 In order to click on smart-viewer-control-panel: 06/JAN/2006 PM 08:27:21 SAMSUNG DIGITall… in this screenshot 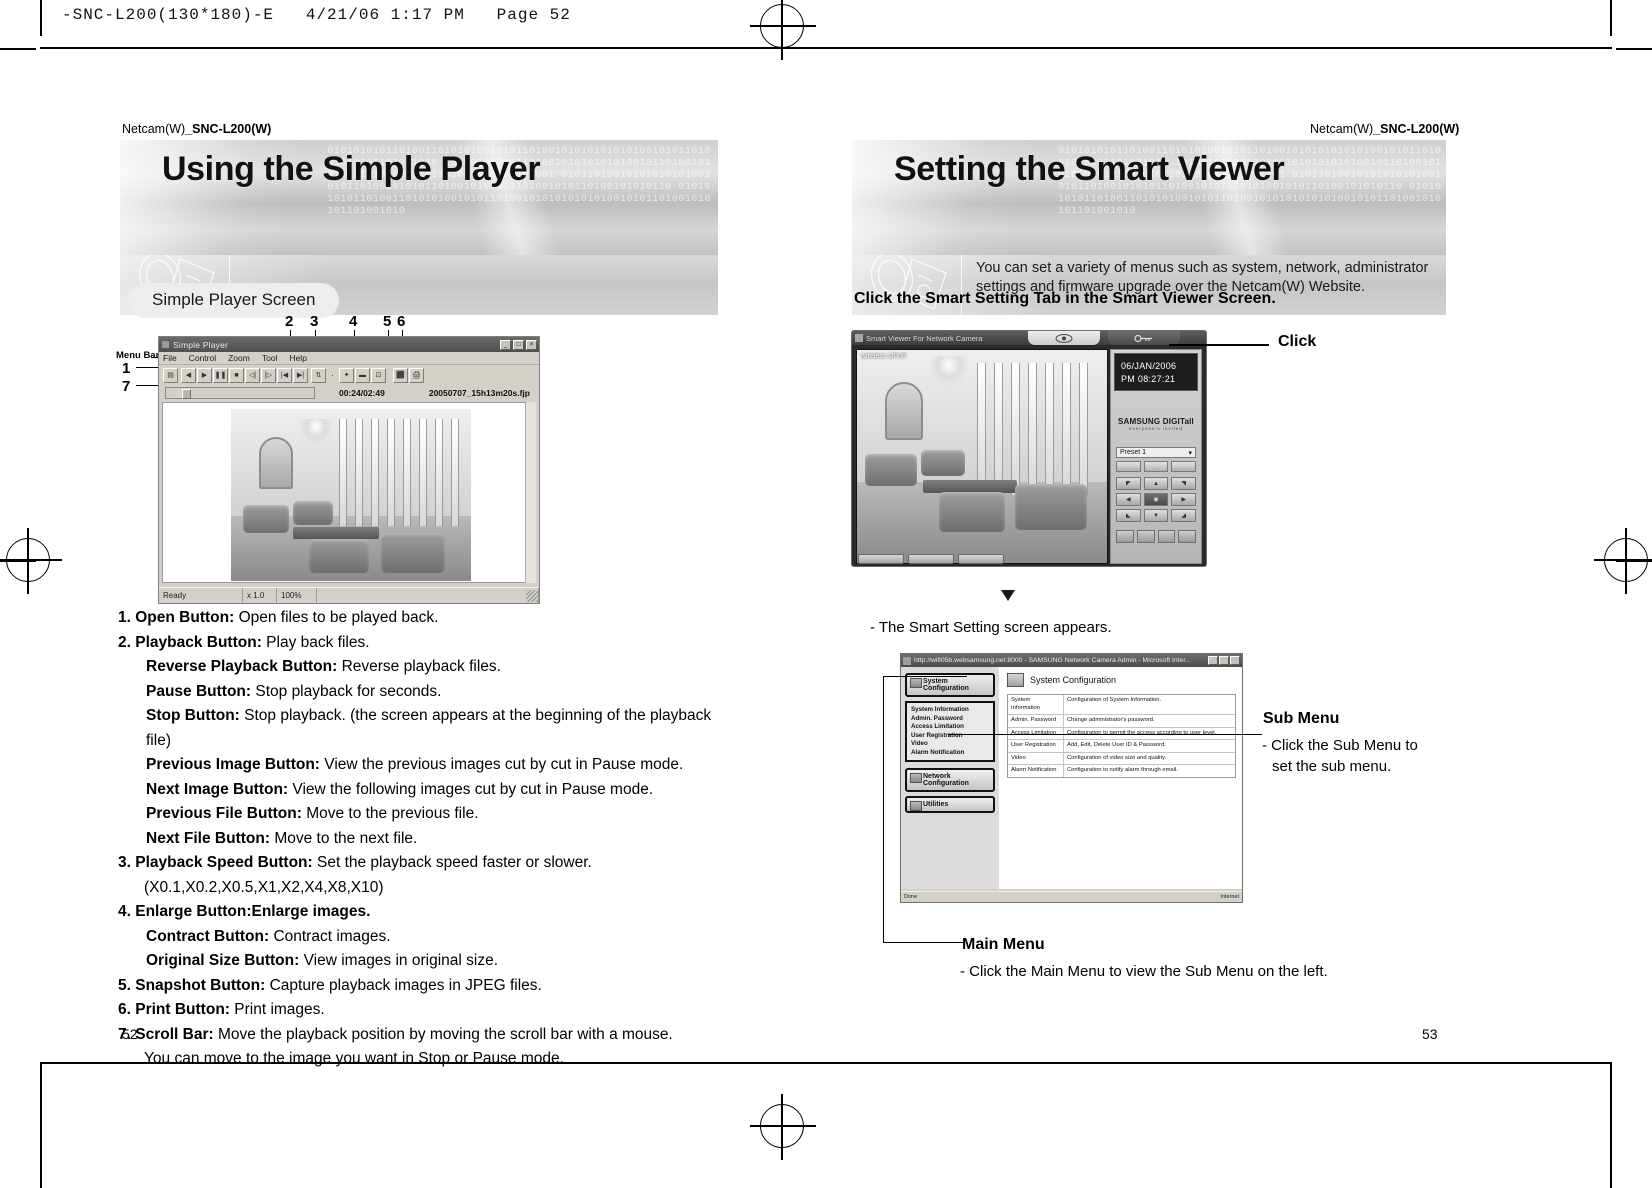, I will do `click(1156, 456)`.